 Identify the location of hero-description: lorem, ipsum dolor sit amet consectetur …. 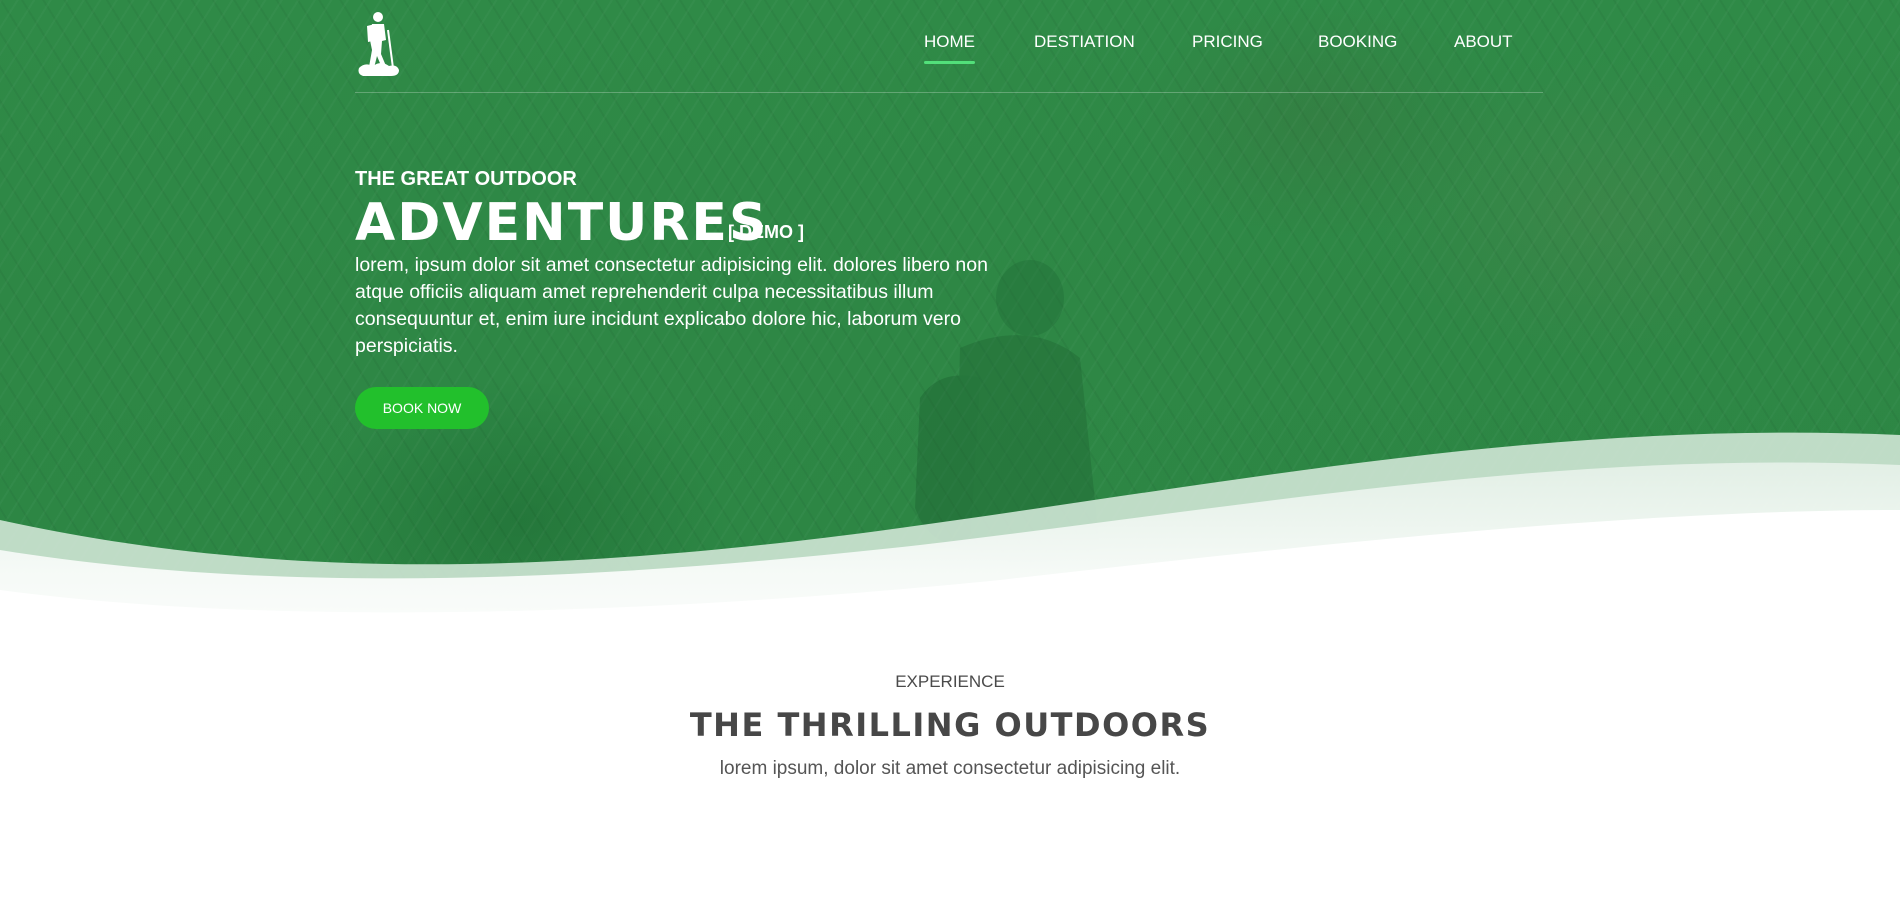
(671, 305).